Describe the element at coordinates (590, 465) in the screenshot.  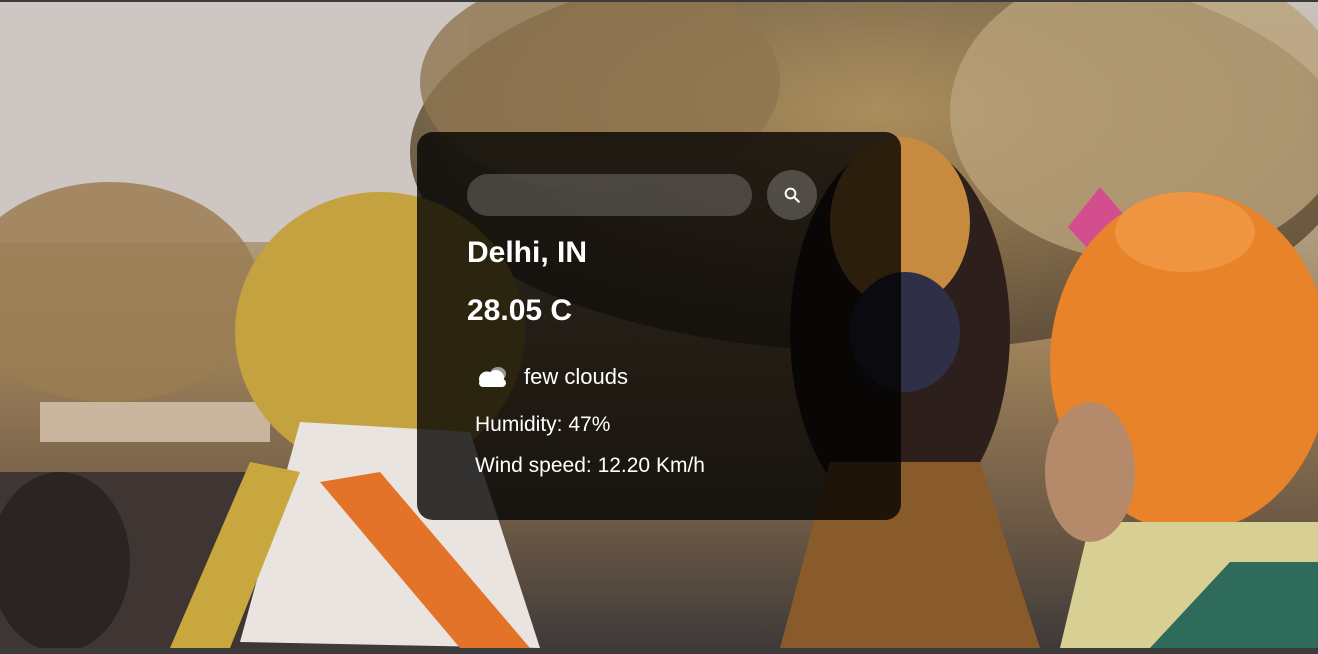
I see `wind-speed-text: Wind speed: 12.20 Km/h` at that location.